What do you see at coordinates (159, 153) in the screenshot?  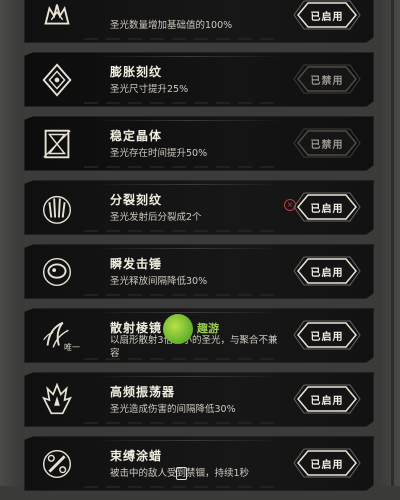 I see `skill-desc: 圣光存在时间提升50%` at bounding box center [159, 153].